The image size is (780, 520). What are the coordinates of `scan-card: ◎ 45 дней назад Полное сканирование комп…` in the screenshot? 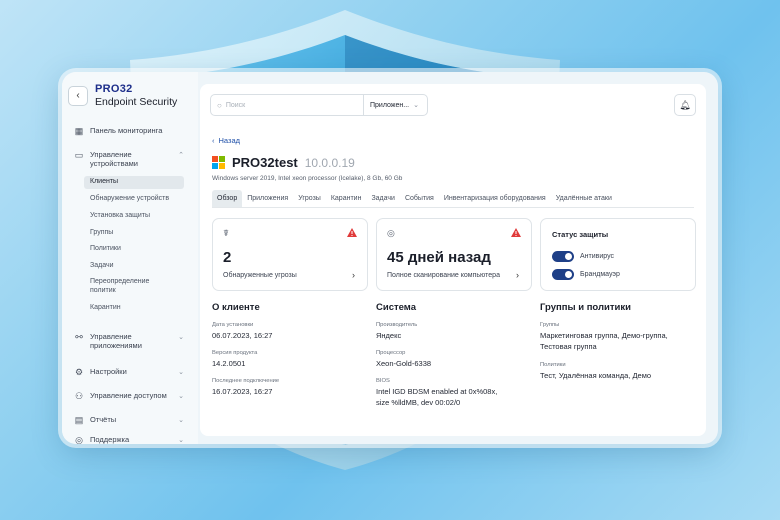 It's located at (454, 254).